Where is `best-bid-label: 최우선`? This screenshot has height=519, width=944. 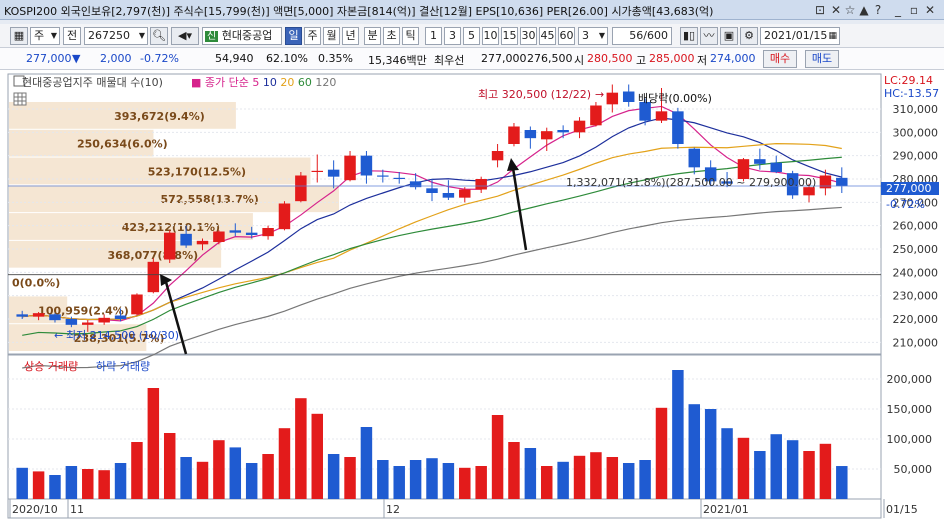 best-bid-label: 최우선 is located at coordinates (449, 60).